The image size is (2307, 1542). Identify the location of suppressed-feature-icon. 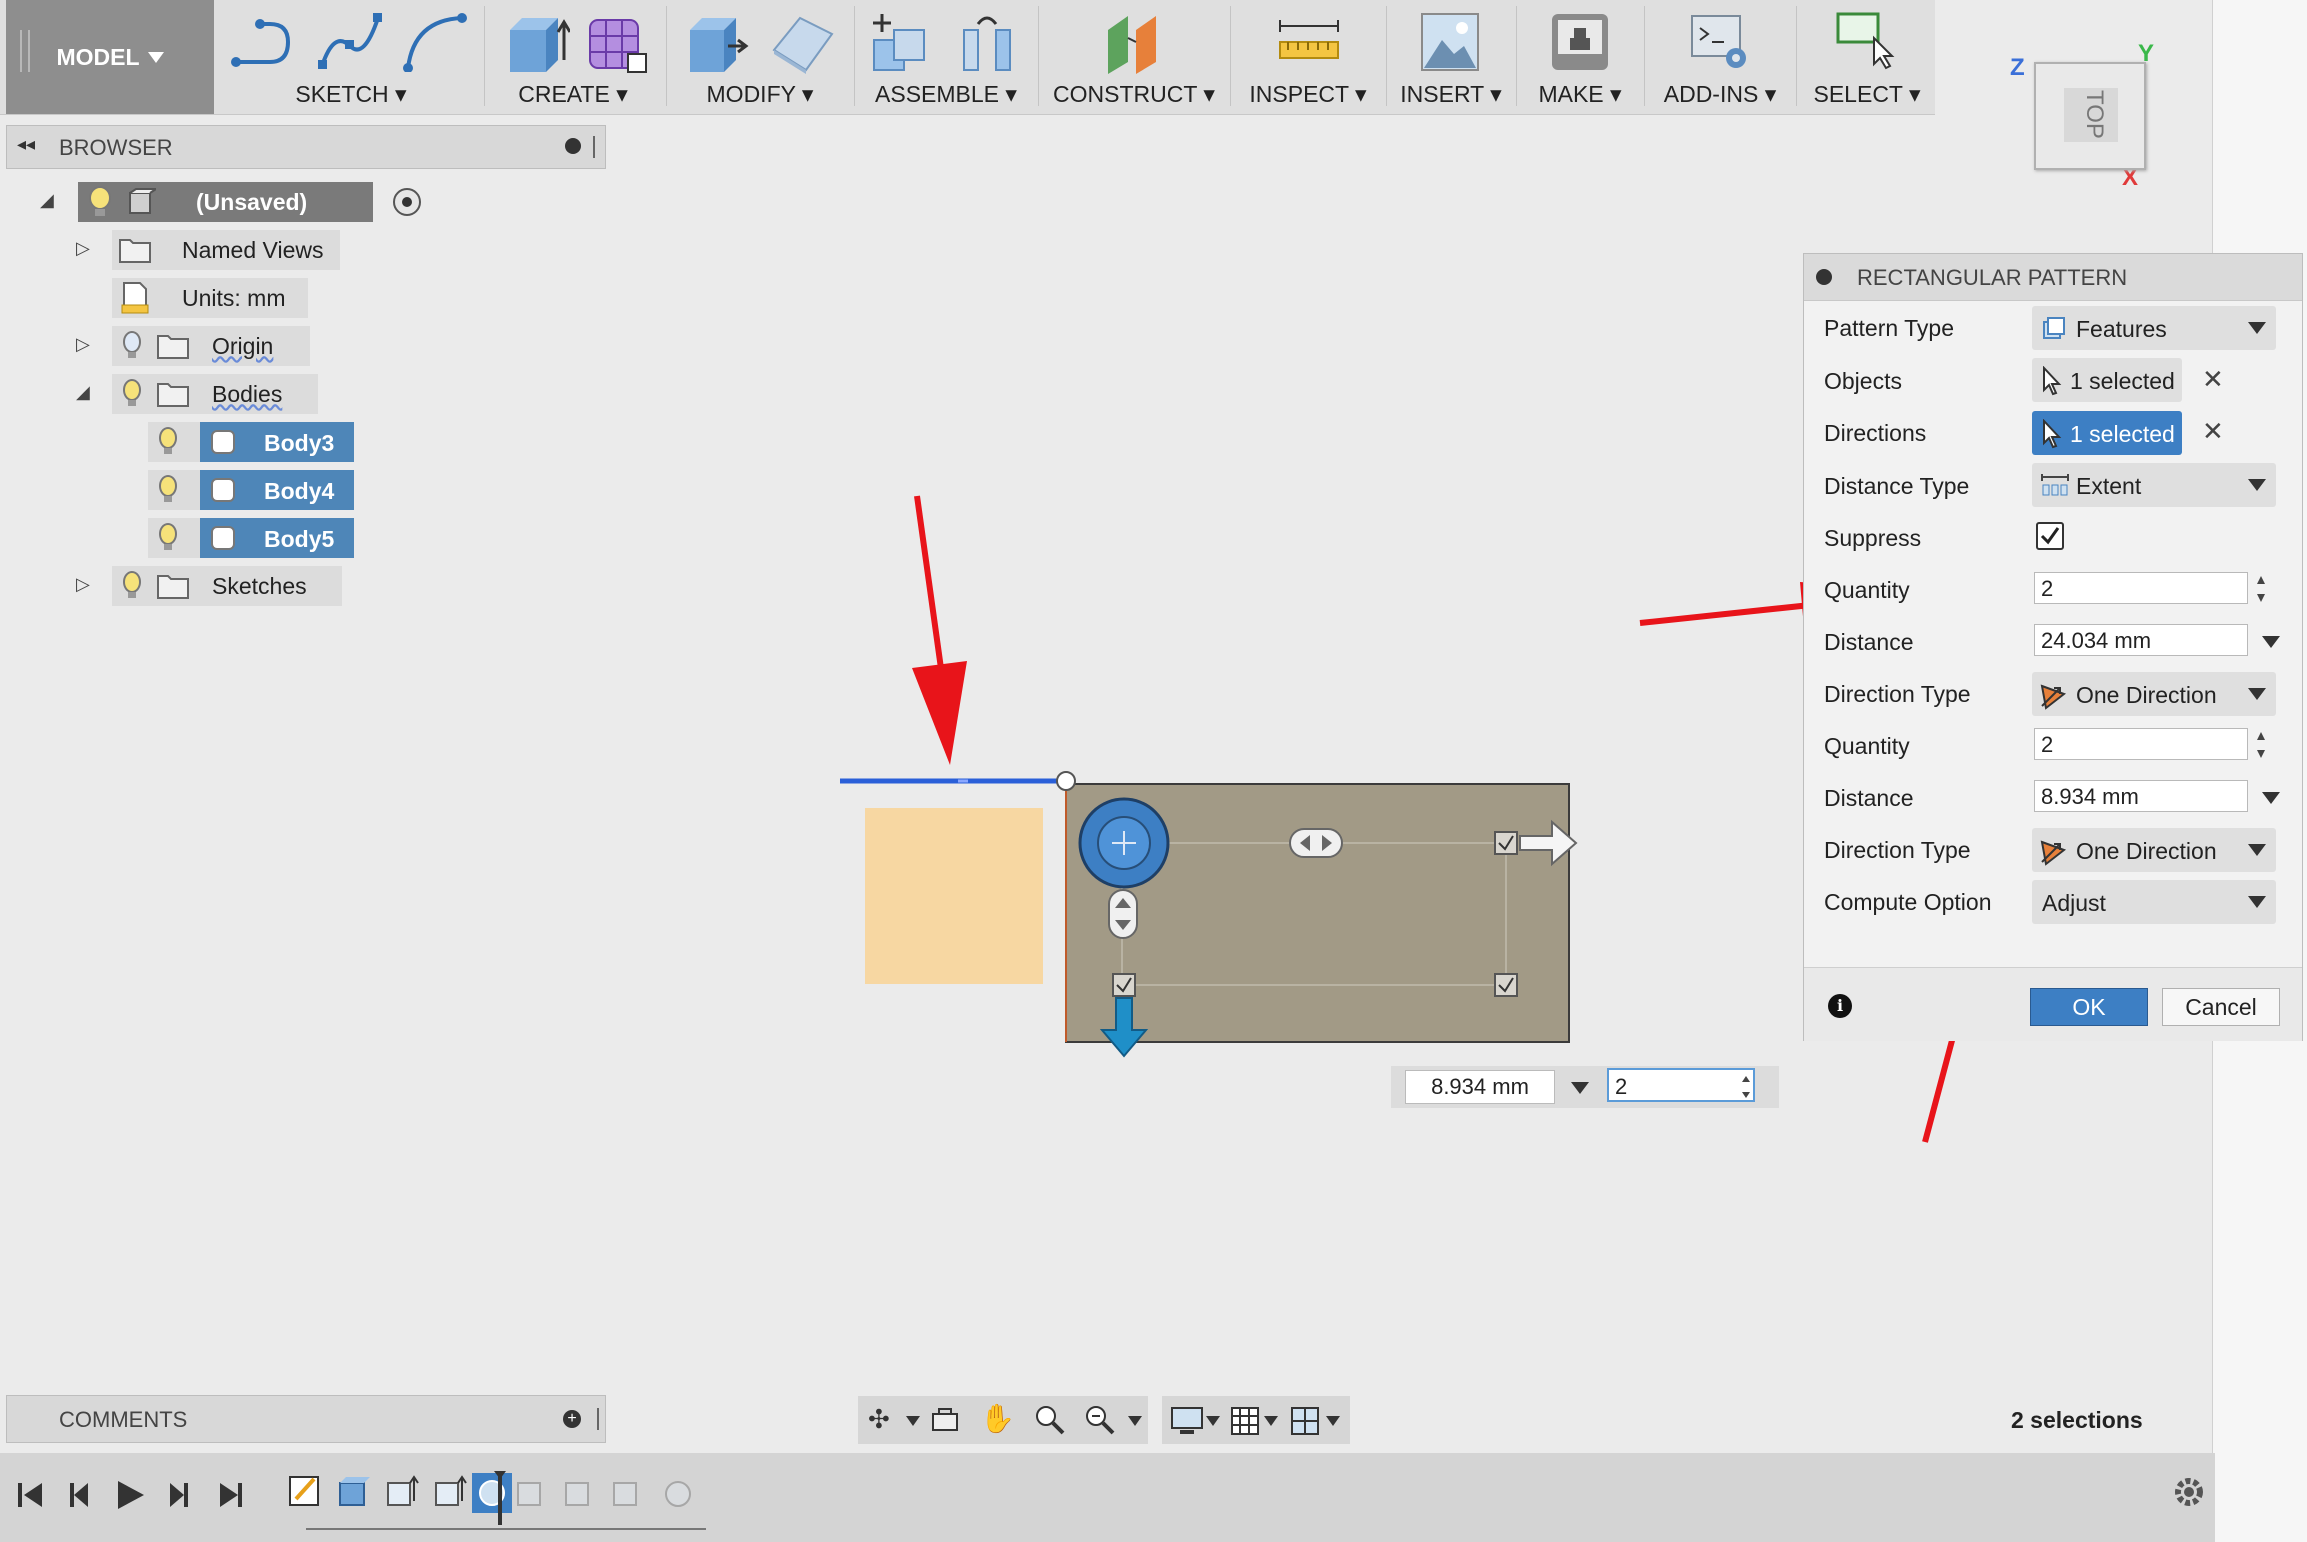
(604, 1494).